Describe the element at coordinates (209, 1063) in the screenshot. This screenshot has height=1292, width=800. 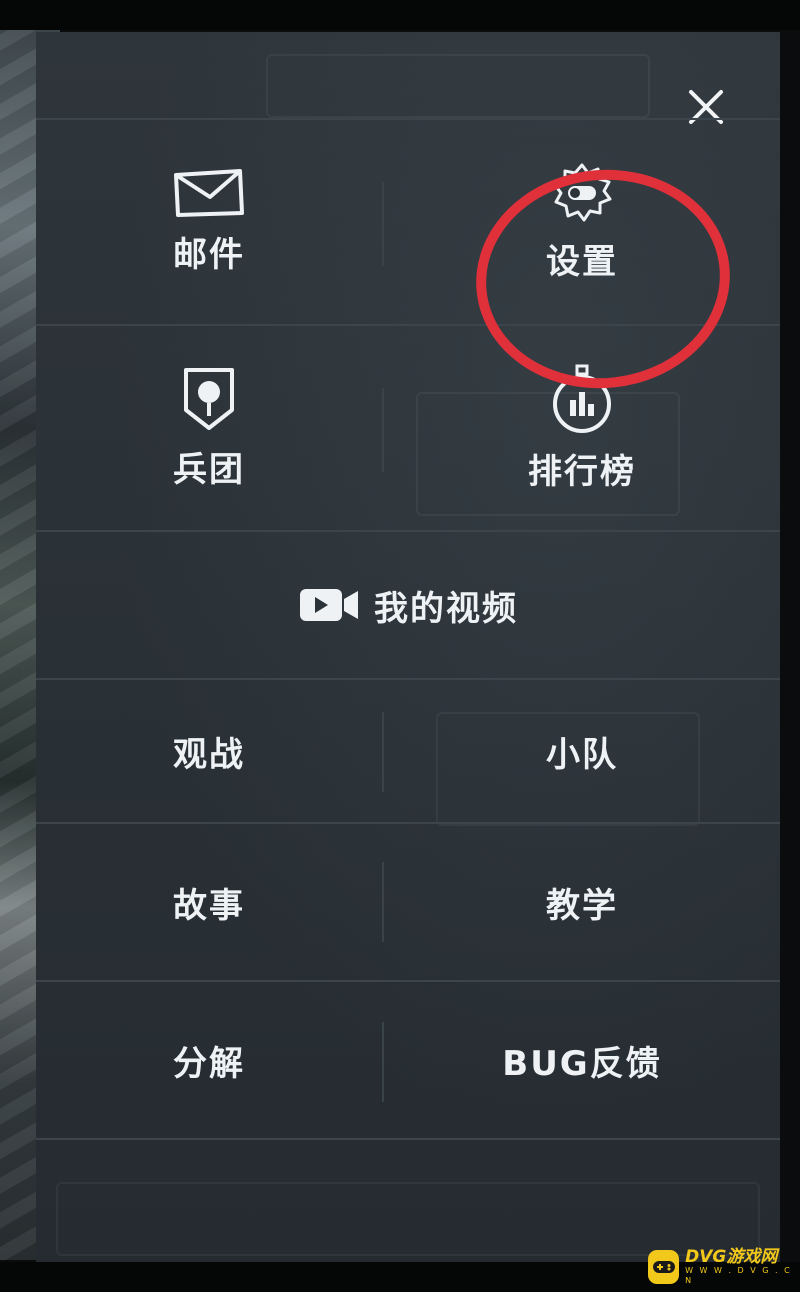
I see `decompose-label: 分解` at that location.